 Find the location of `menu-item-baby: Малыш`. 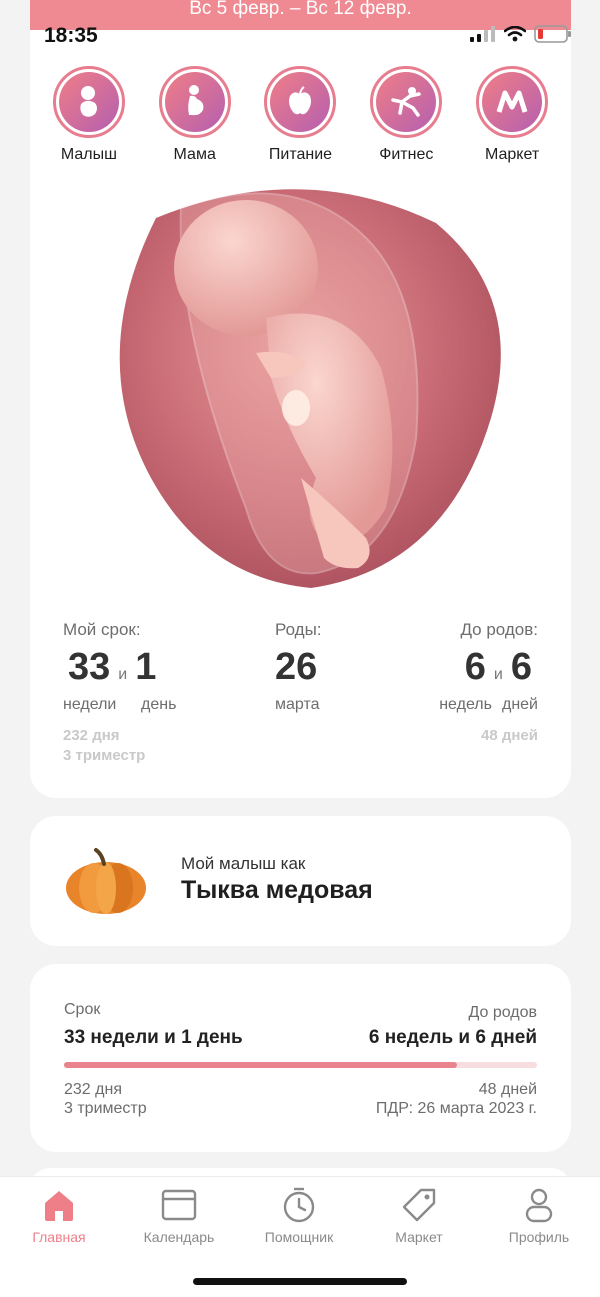

menu-item-baby: Малыш is located at coordinates (89, 115).